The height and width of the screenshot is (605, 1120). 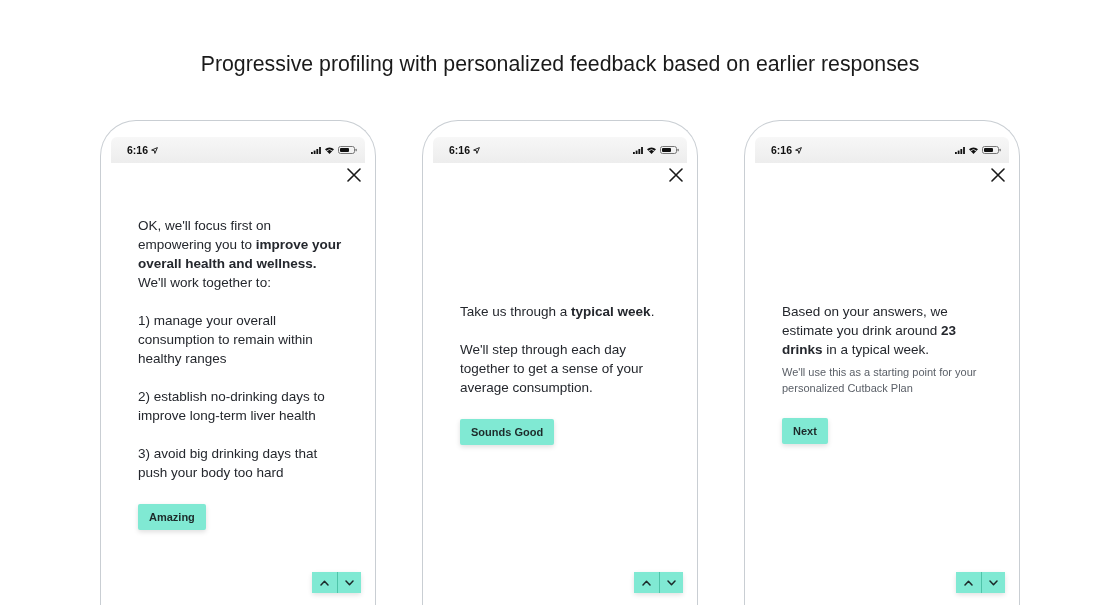 What do you see at coordinates (558, 311) in the screenshot?
I see `body-text: Take us through a typical week.` at bounding box center [558, 311].